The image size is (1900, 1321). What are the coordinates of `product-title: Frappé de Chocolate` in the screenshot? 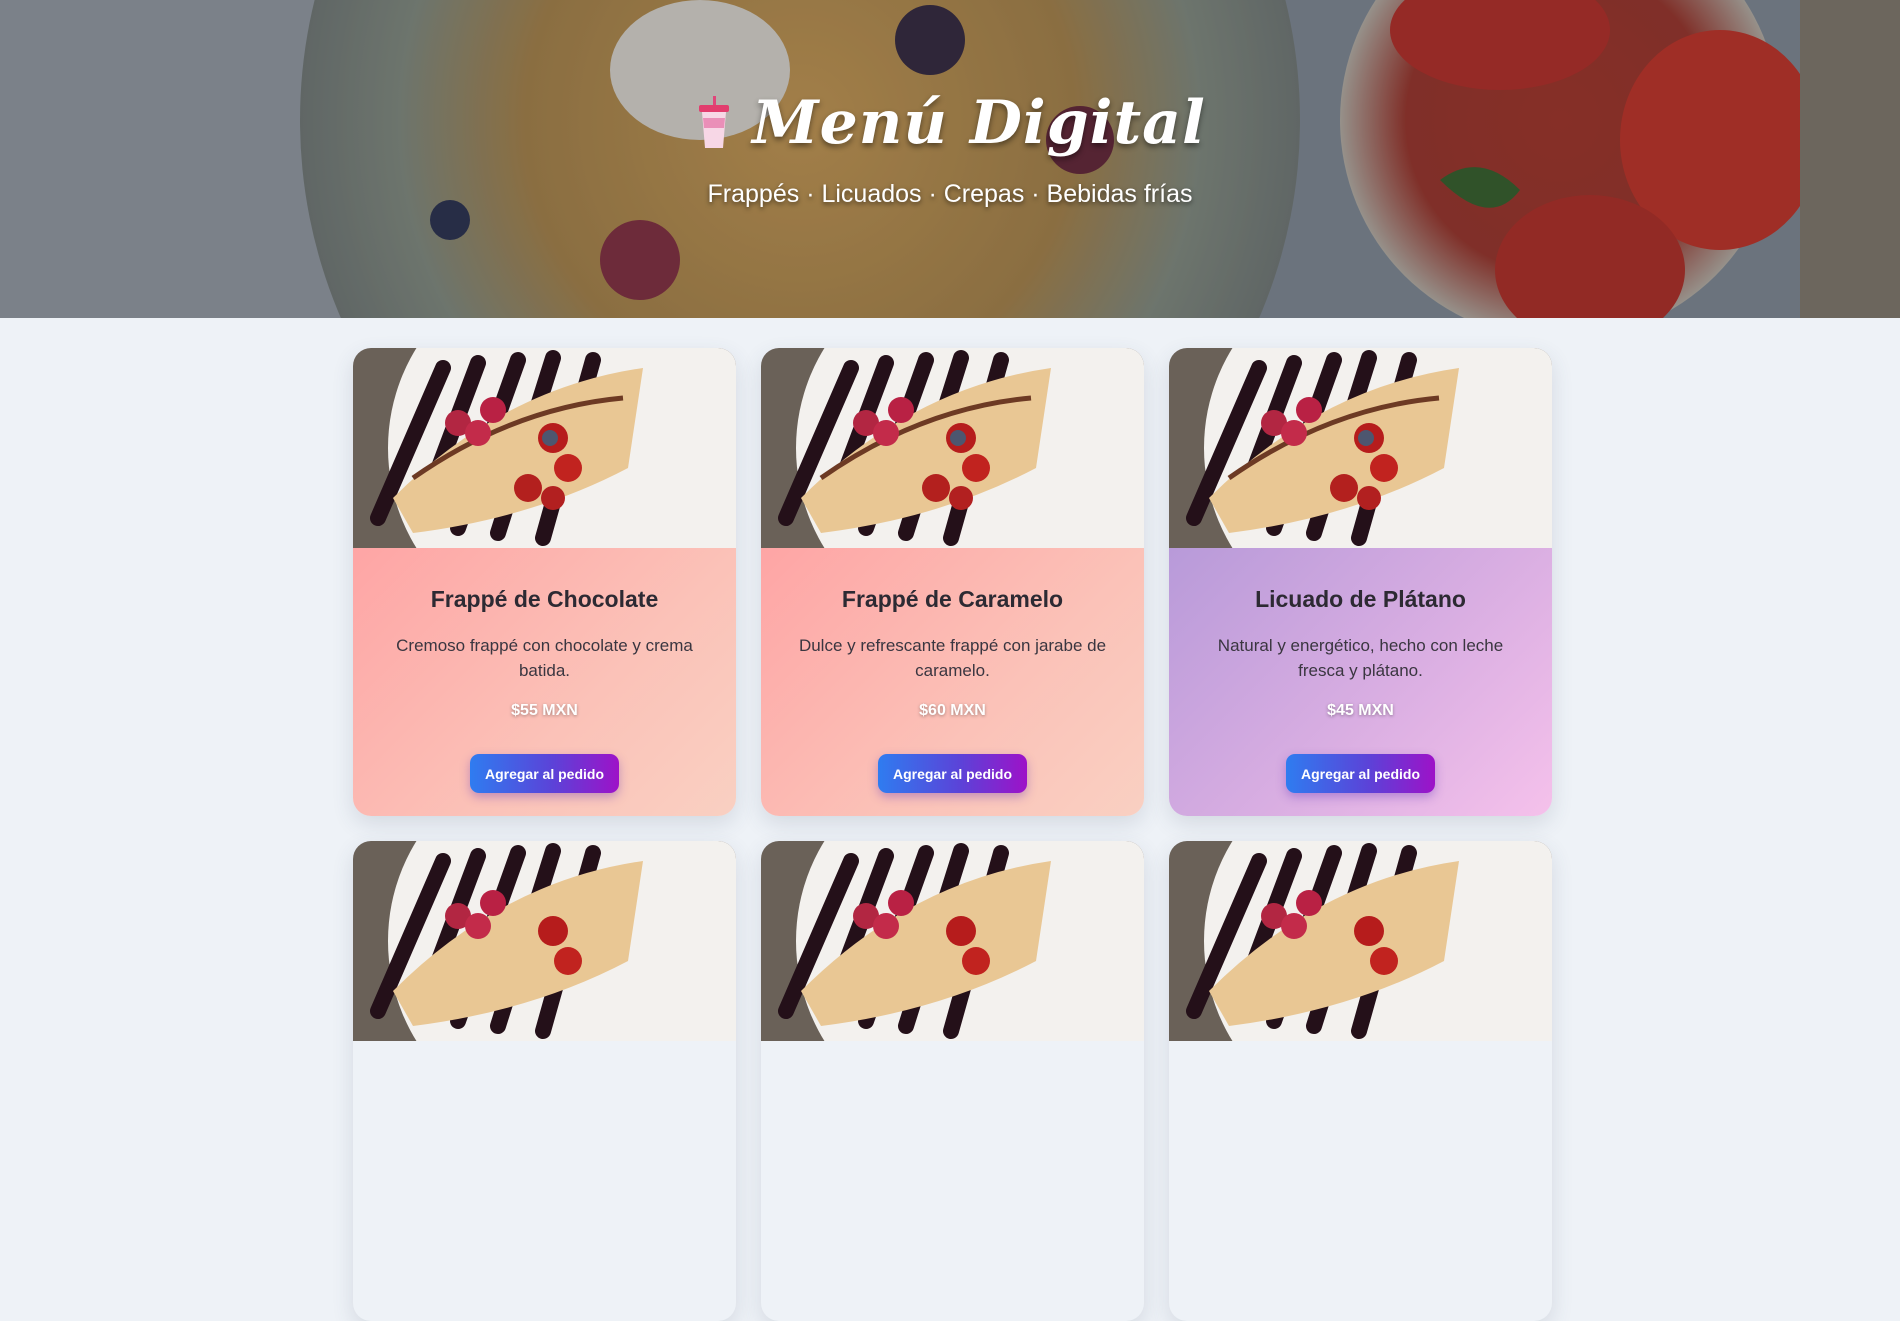 It's located at (544, 599).